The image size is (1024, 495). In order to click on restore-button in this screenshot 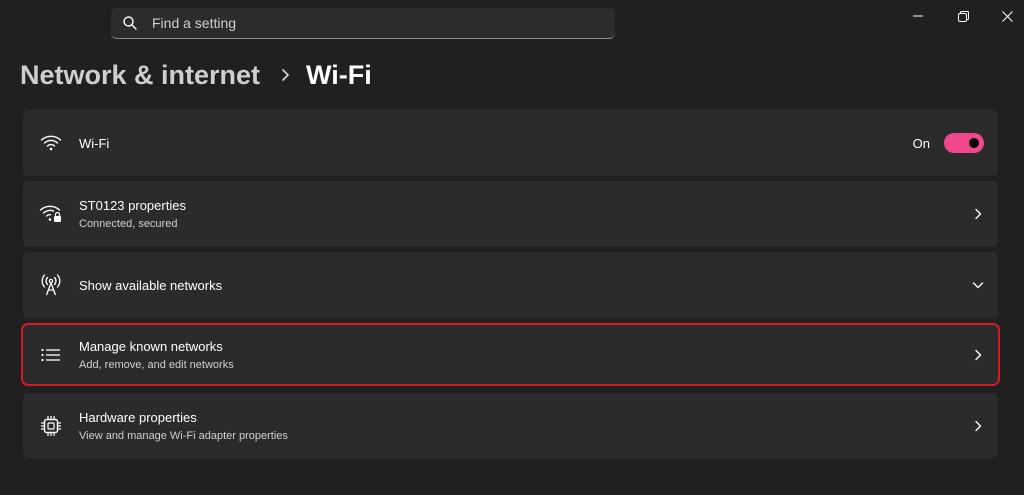, I will do `click(963, 16)`.